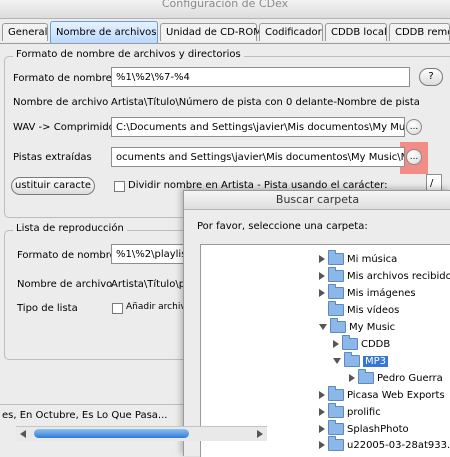 The height and width of the screenshot is (457, 450). I want to click on dialog-prompt: Por favor, seleccione una carpeta:, so click(282, 226).